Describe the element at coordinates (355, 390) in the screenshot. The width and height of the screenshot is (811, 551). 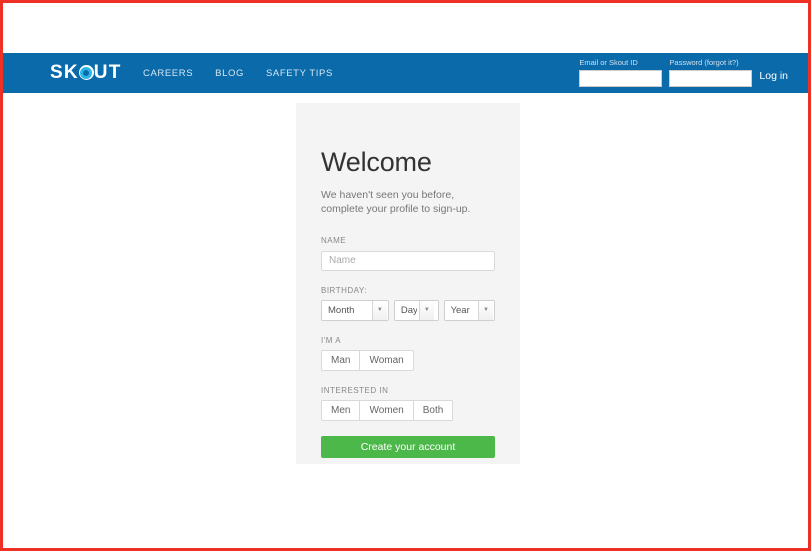
I see `interested-in-label: INTERESTED IN` at that location.